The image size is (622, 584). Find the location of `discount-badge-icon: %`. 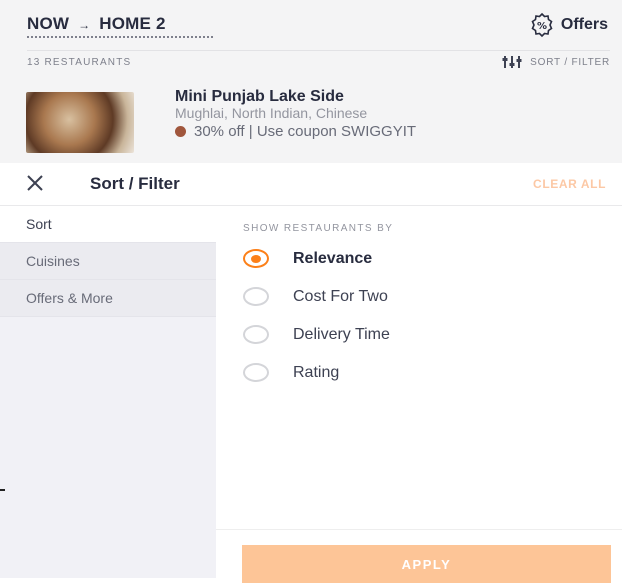

discount-badge-icon: % is located at coordinates (542, 25).